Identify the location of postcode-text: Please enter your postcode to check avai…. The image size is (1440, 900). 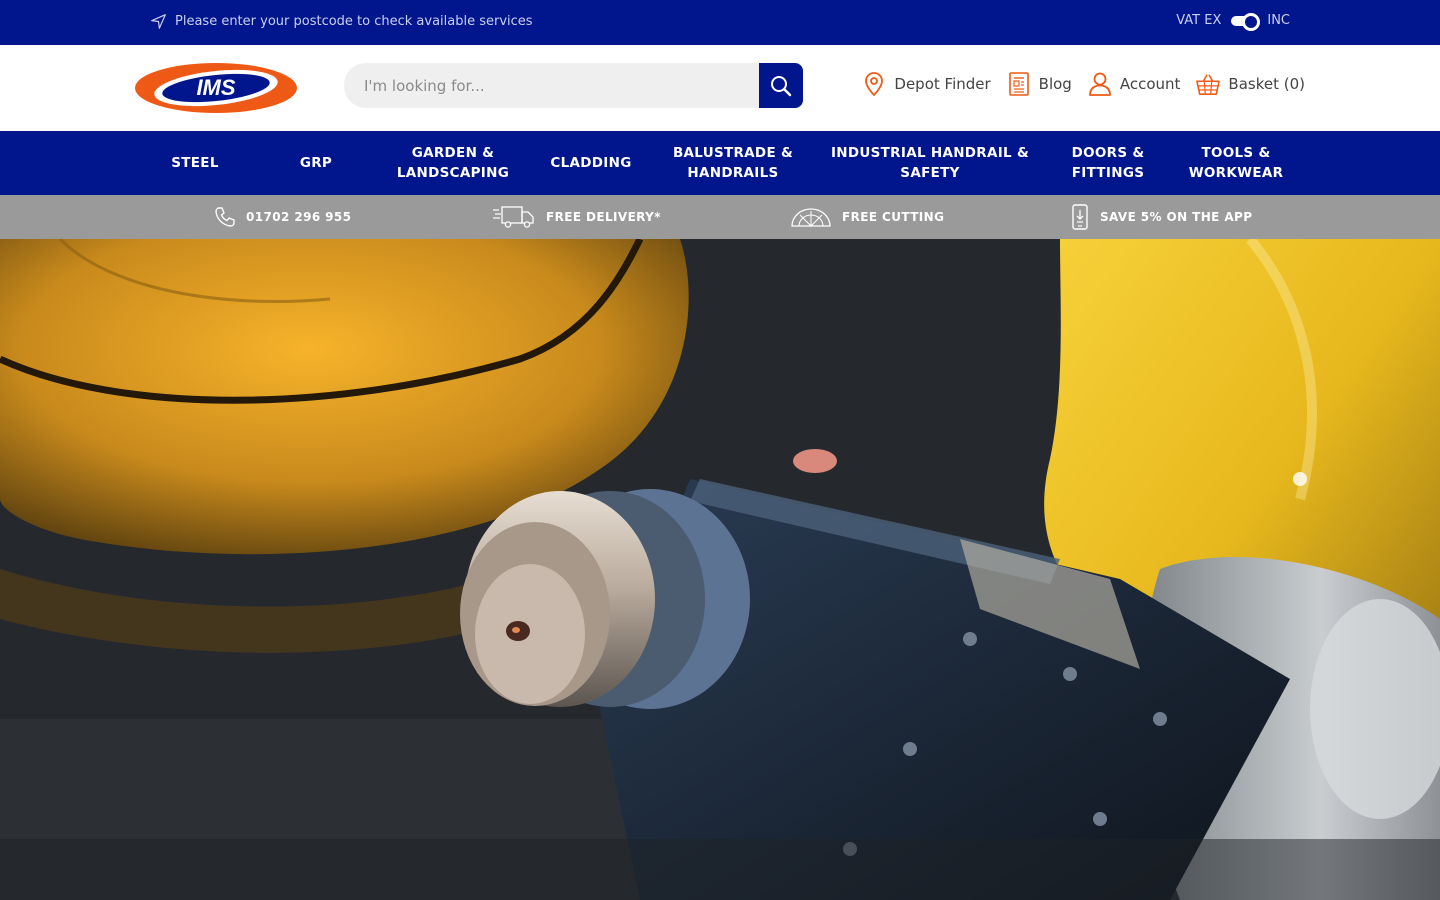
(354, 21).